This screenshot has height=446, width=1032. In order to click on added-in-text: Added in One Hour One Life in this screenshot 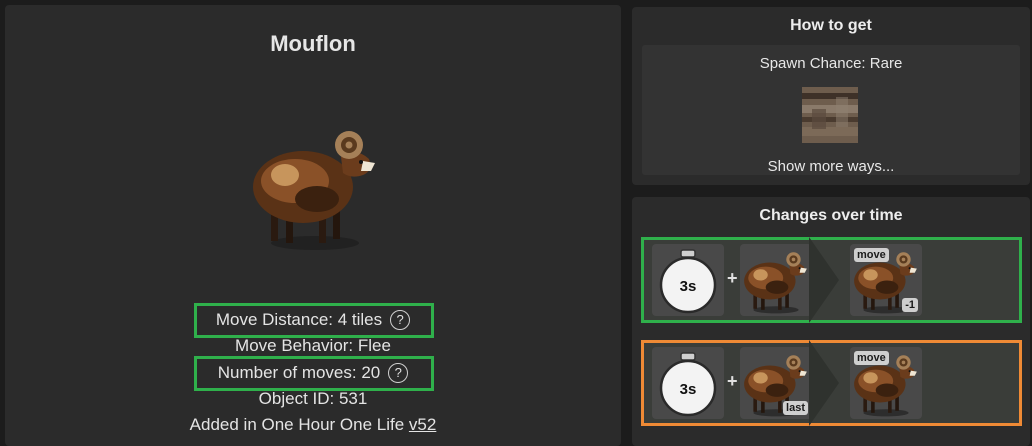, I will do `click(299, 424)`.